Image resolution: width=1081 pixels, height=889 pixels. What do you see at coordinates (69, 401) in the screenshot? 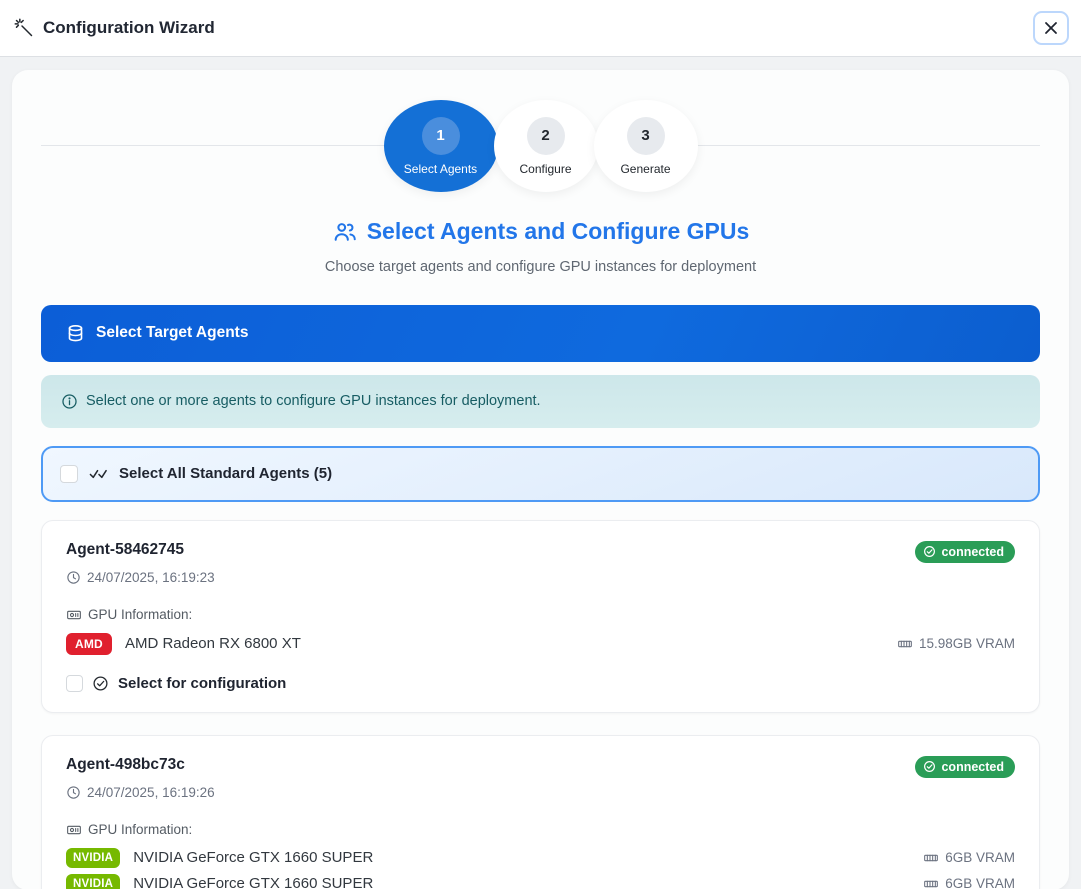
I see `info-icon` at bounding box center [69, 401].